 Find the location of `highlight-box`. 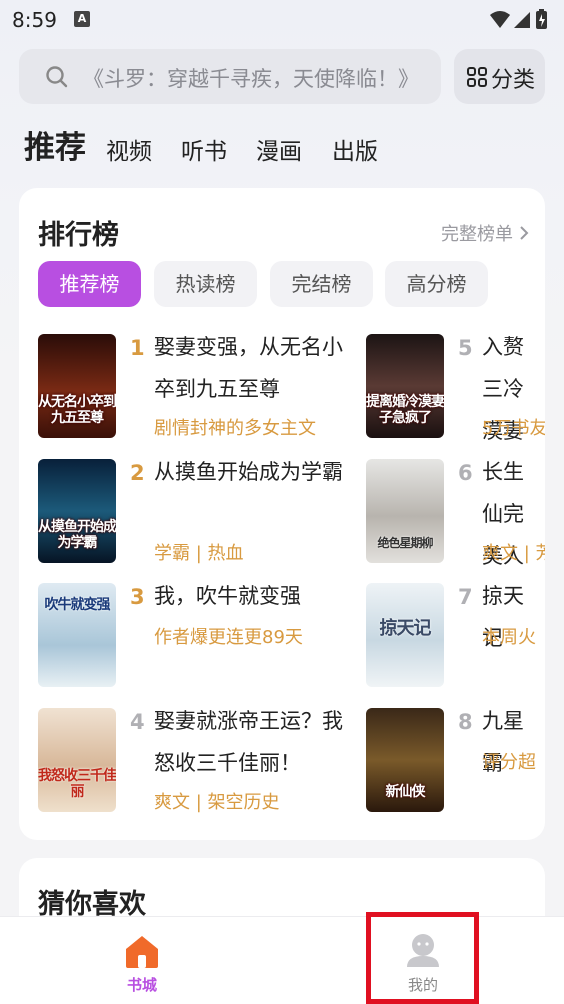

highlight-box is located at coordinates (422, 958).